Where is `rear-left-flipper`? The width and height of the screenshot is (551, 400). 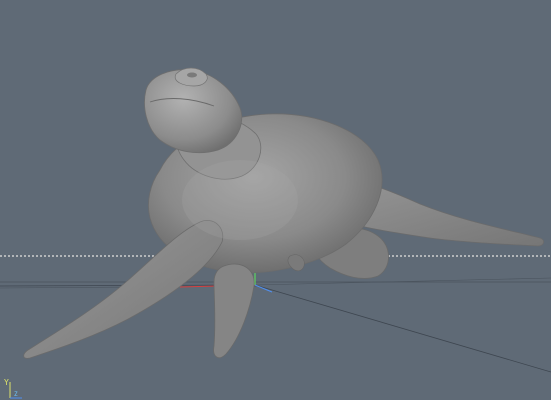
rear-left-flipper is located at coordinates (234, 311).